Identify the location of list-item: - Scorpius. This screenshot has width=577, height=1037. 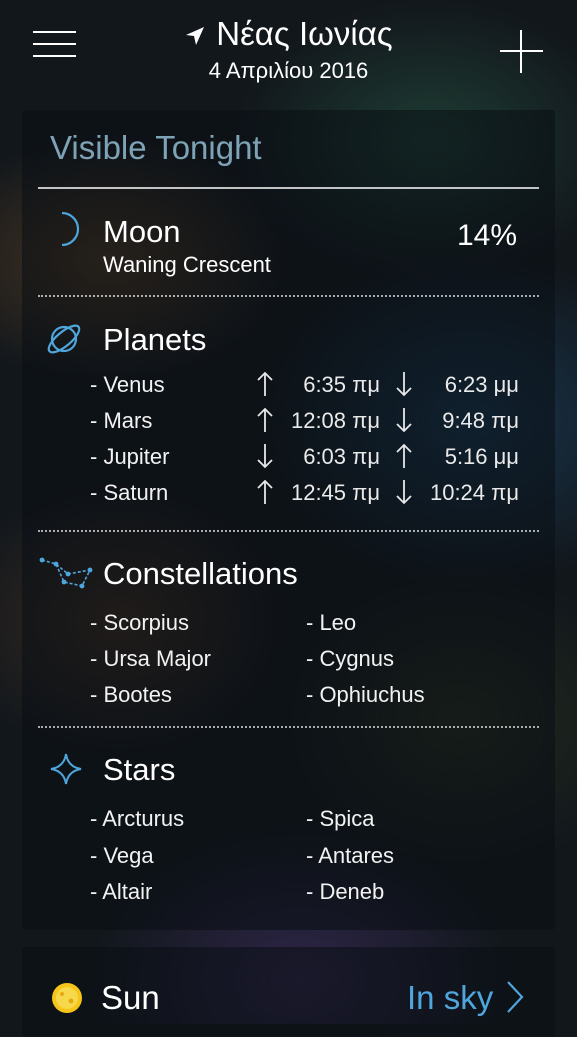
(140, 622).